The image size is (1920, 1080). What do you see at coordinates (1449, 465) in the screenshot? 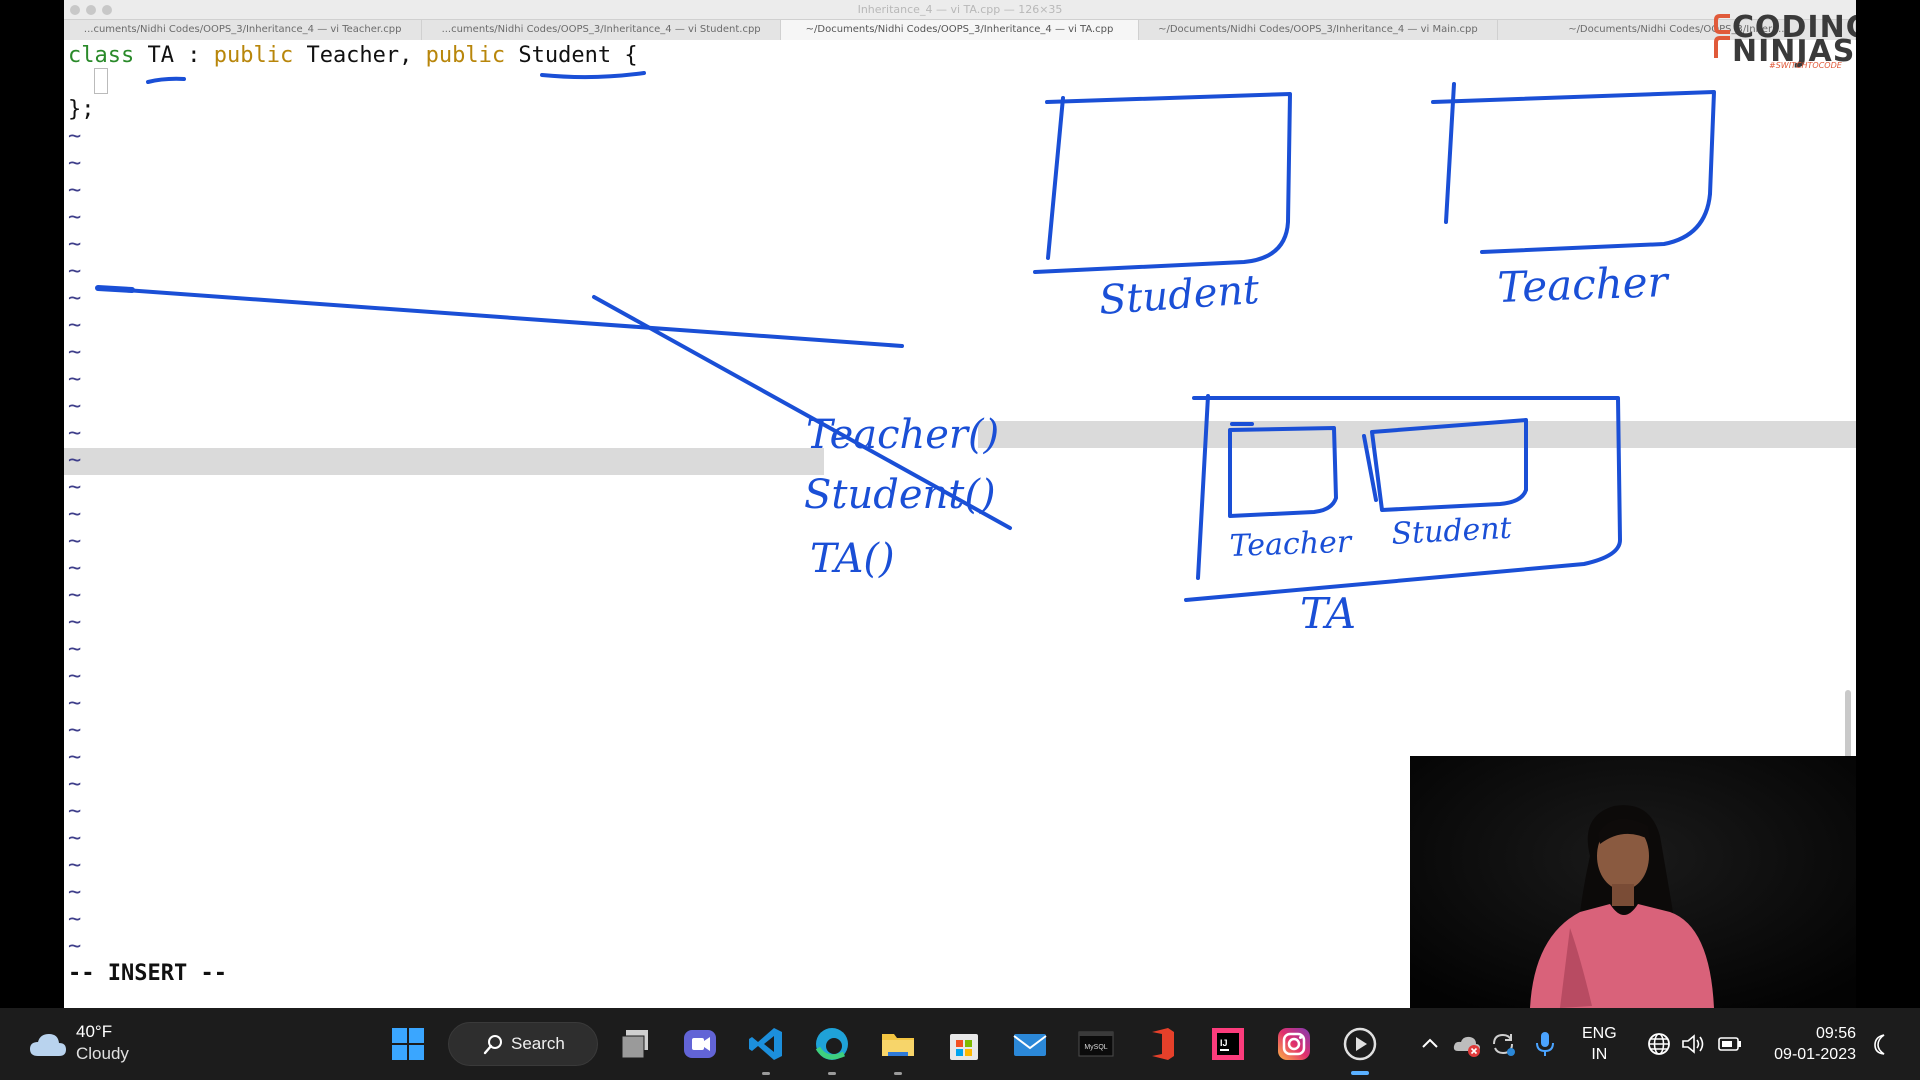
I see `ta-inner-student-box` at bounding box center [1449, 465].